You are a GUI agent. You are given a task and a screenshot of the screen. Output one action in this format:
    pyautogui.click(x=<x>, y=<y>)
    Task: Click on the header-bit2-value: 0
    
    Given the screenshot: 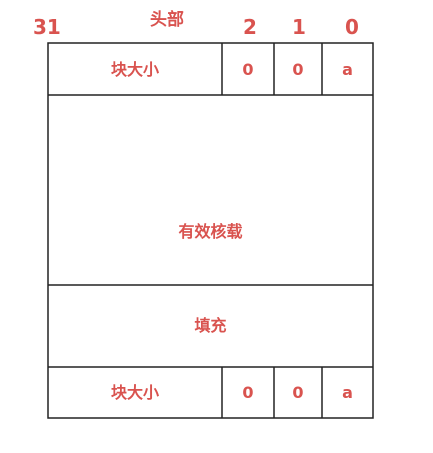 What is the action you would take?
    pyautogui.click(x=248, y=69)
    